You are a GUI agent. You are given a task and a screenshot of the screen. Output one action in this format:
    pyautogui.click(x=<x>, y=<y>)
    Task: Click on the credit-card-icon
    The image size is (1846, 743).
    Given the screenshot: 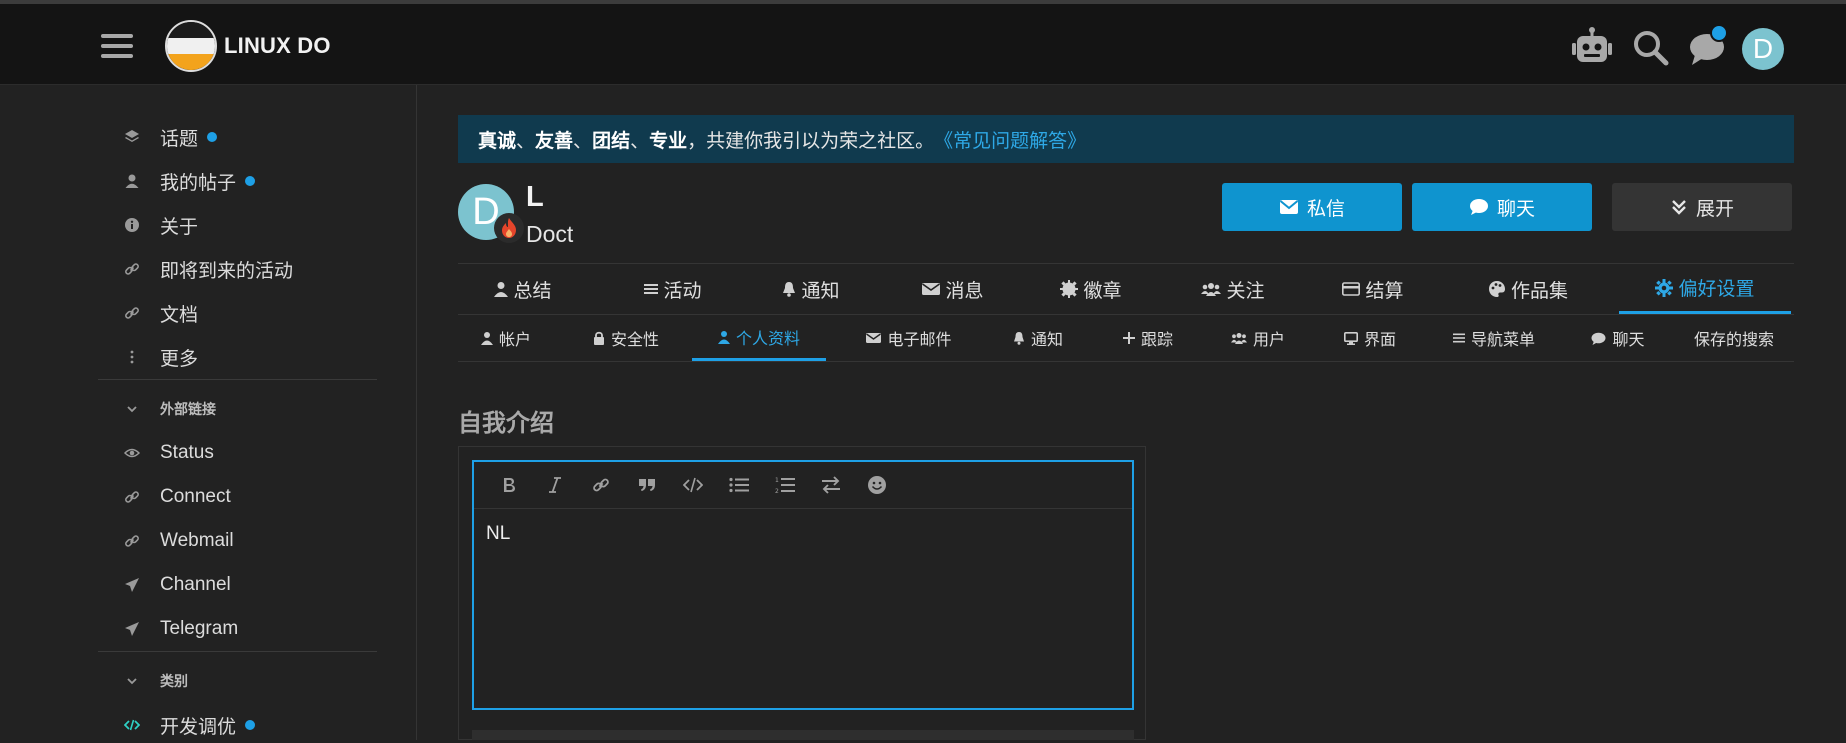 What is the action you would take?
    pyautogui.click(x=1351, y=289)
    